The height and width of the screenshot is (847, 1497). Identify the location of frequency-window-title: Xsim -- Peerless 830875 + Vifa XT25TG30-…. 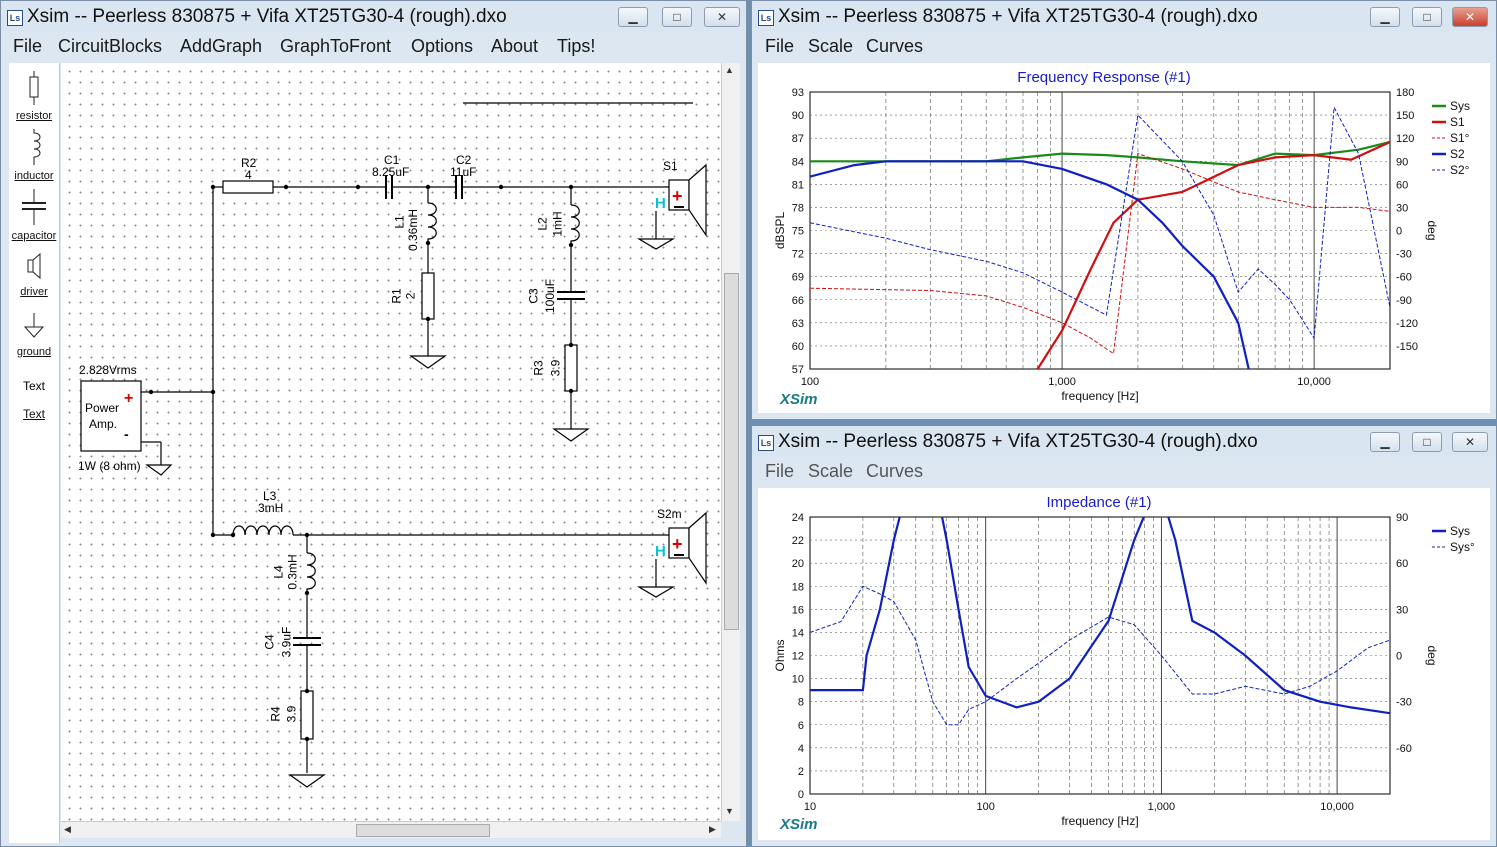
(1018, 16).